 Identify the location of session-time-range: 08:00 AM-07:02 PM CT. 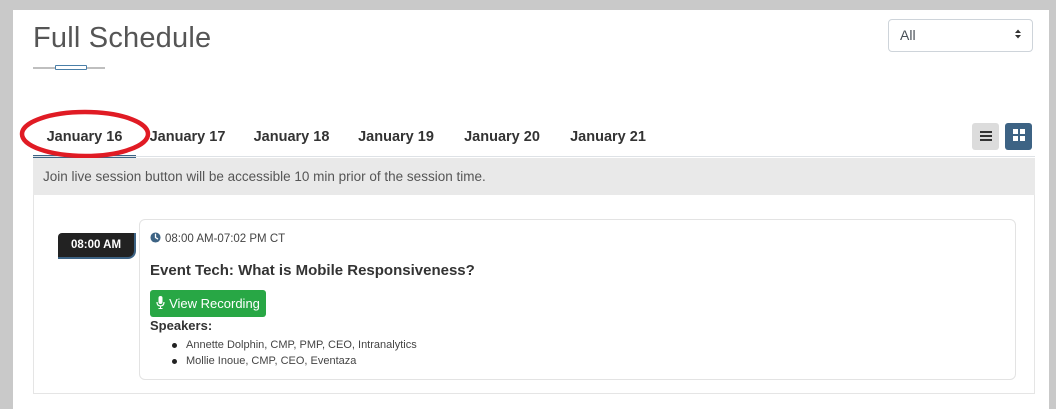
(225, 239).